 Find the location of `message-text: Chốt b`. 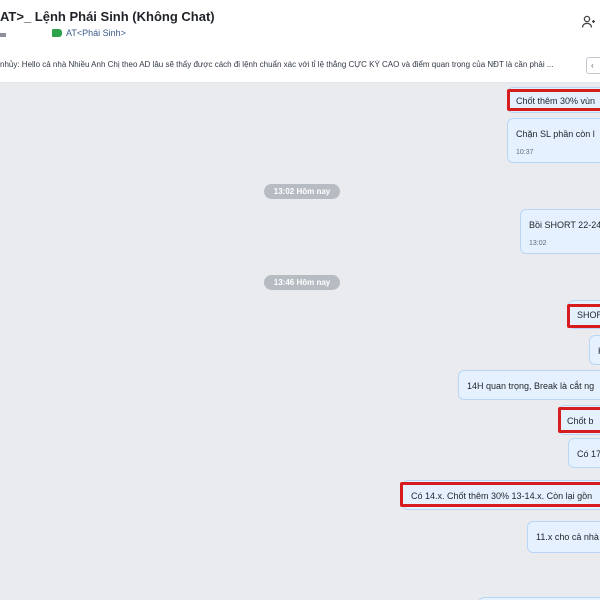

message-text: Chốt b is located at coordinates (580, 421).